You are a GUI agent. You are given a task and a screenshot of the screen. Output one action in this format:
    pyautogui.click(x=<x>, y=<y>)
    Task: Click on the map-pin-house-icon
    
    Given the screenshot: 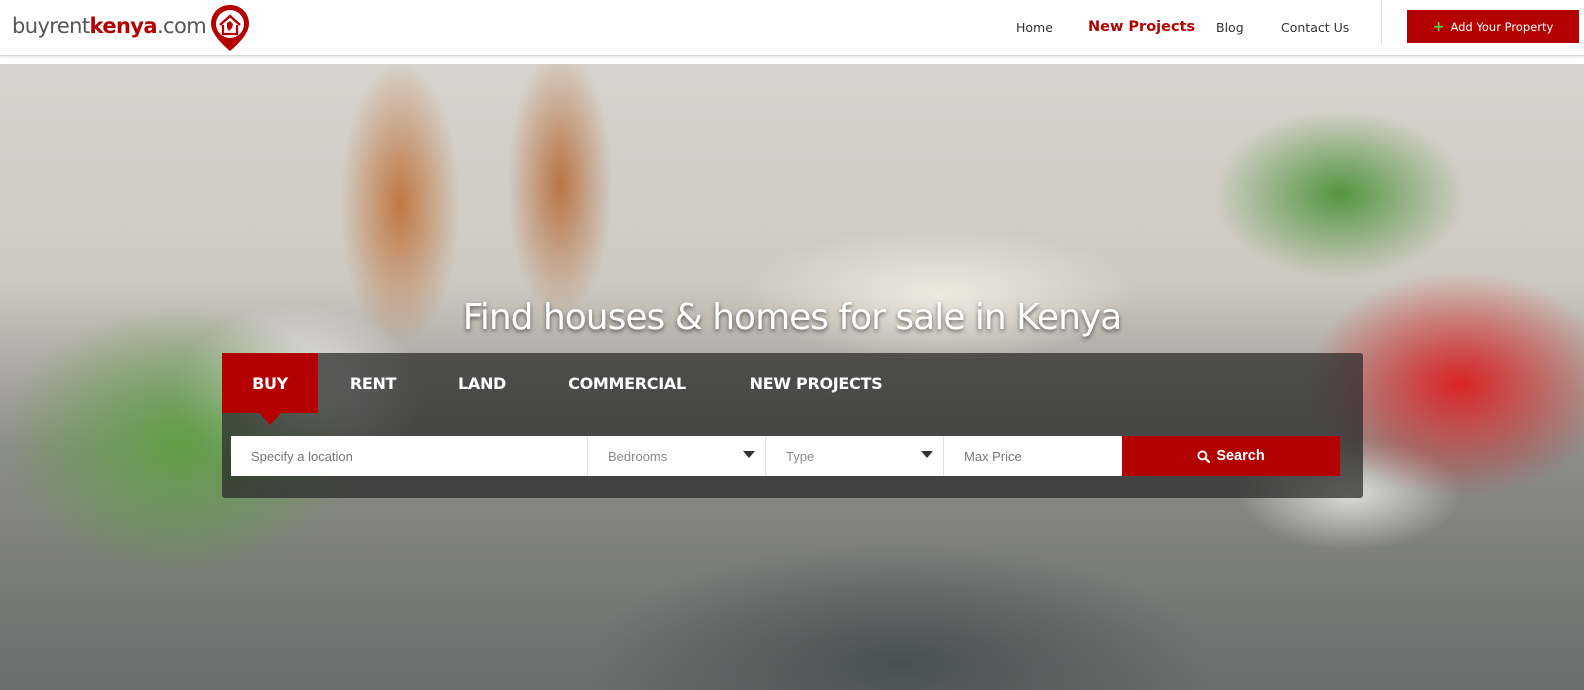 What is the action you would take?
    pyautogui.click(x=230, y=28)
    